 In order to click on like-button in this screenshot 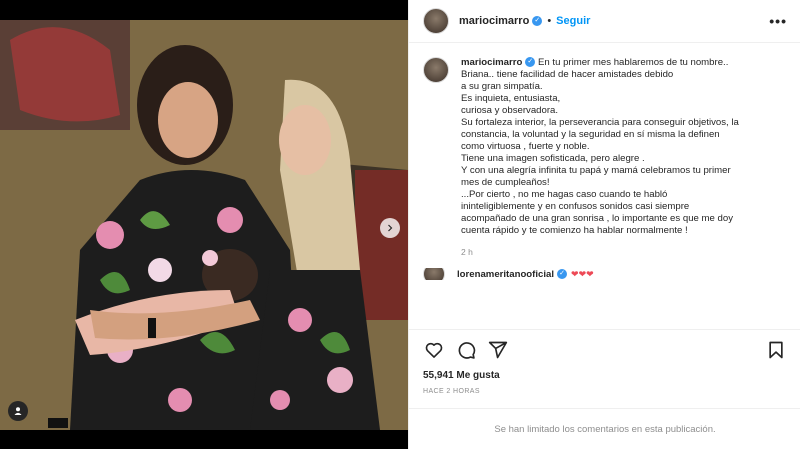, I will do `click(434, 350)`.